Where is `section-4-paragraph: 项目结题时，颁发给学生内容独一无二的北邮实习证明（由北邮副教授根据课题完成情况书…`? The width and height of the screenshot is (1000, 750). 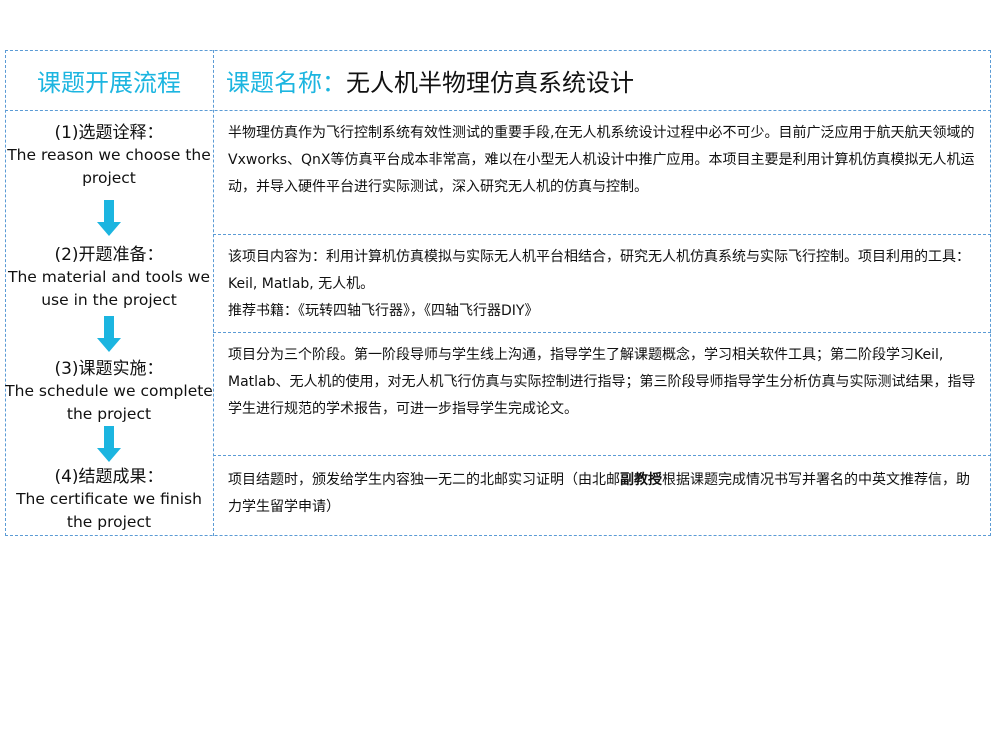 section-4-paragraph: 项目结题时，颁发给学生内容独一无二的北邮实习证明（由北邮副教授根据课题完成情况书… is located at coordinates (602, 494).